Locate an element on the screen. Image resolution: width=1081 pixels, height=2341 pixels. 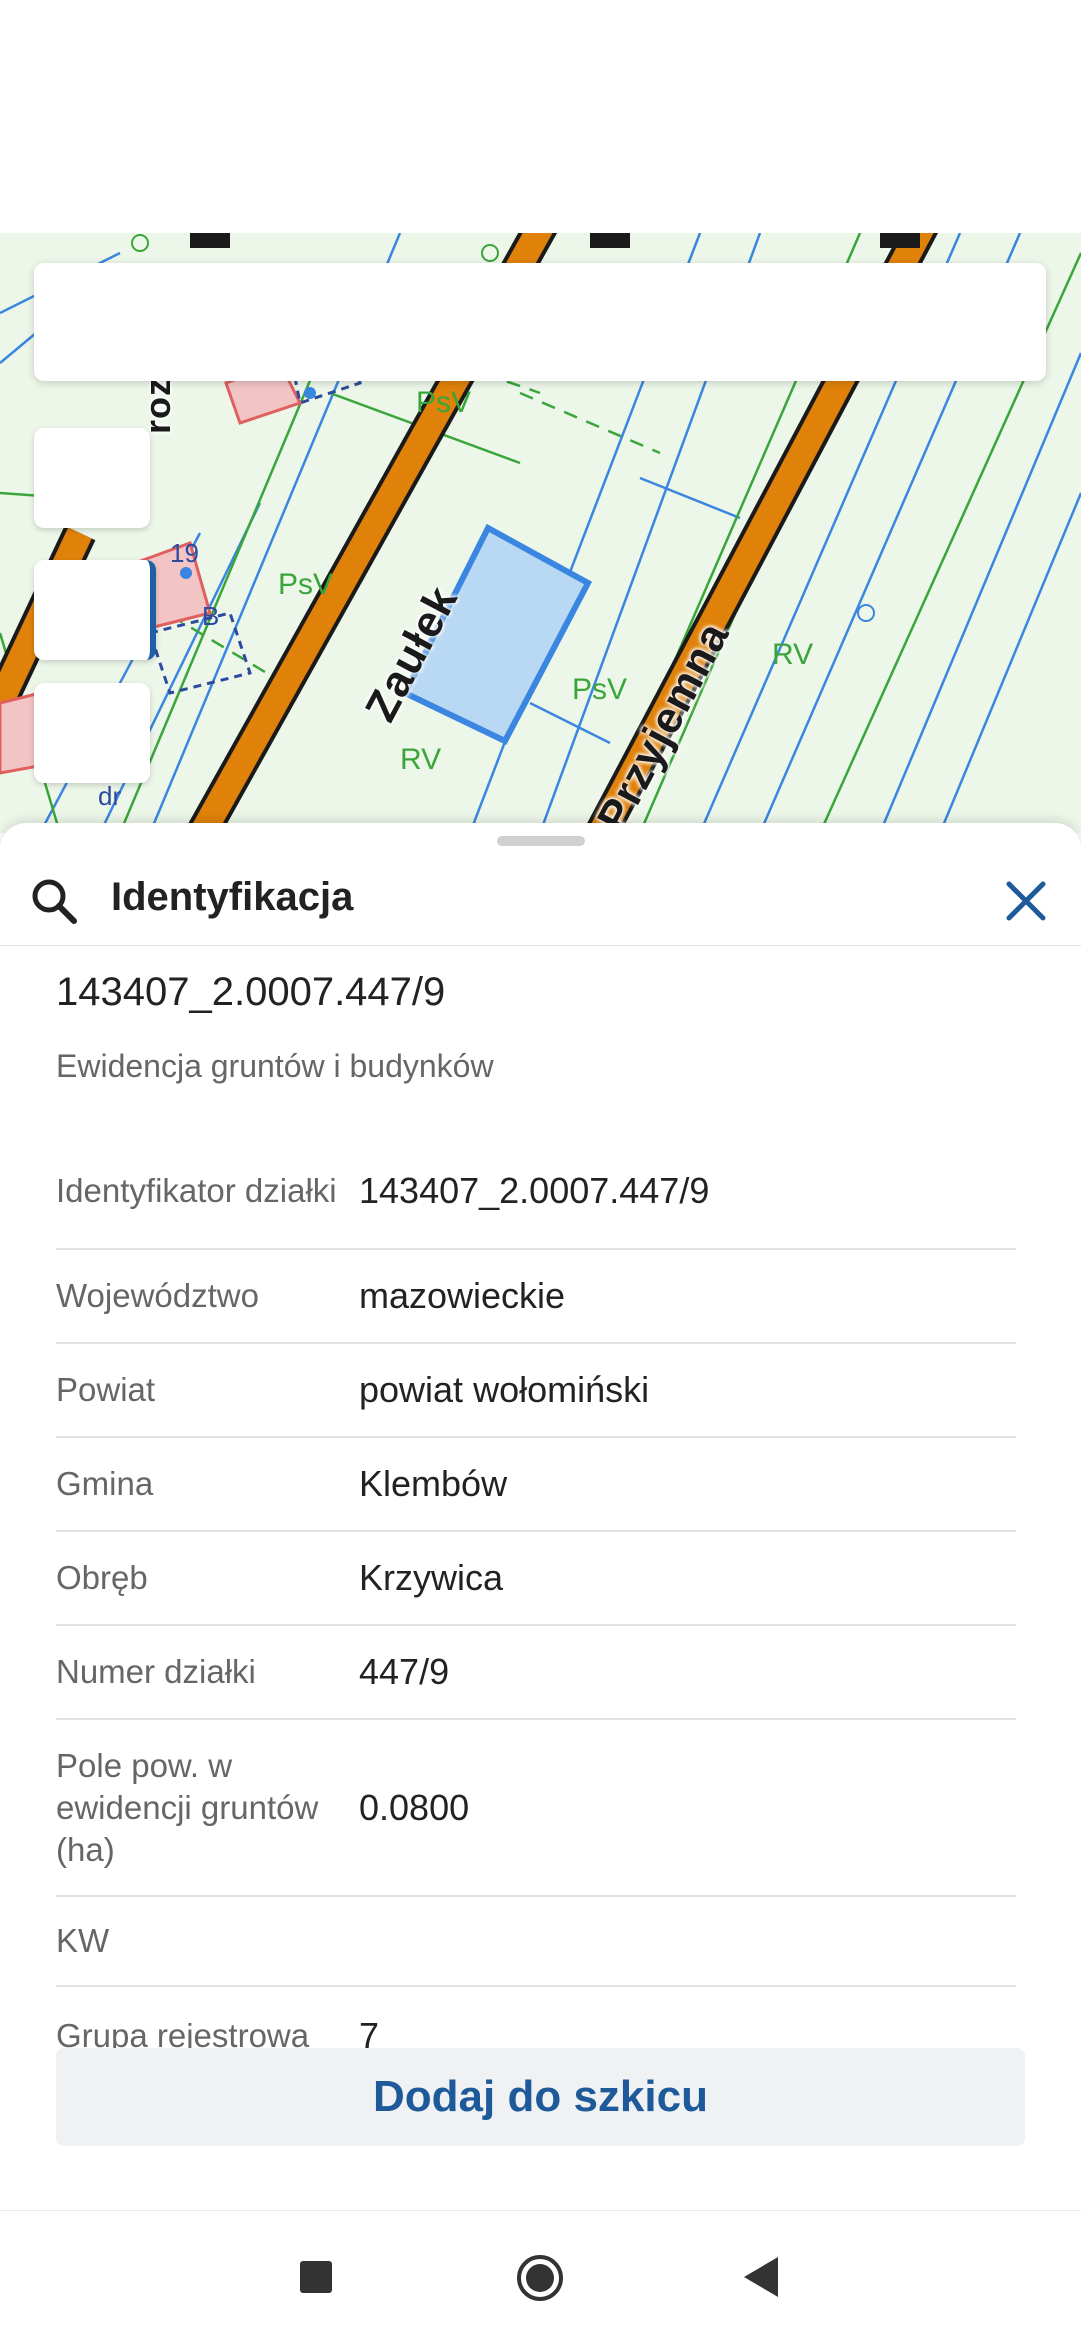
attribute-label: Gmina is located at coordinates (105, 1483).